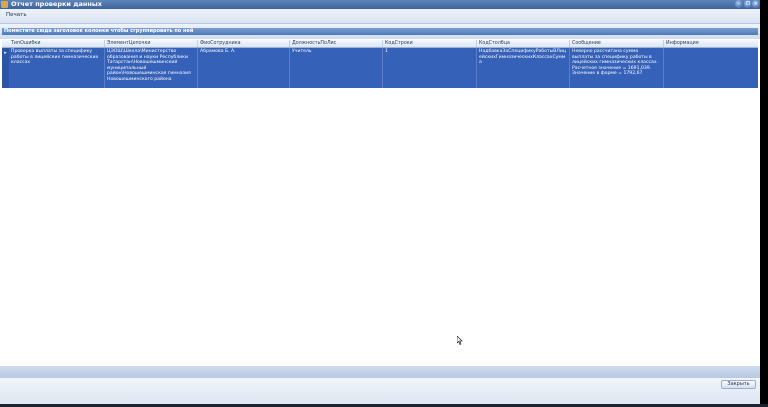  What do you see at coordinates (56, 43) in the screenshot?
I see `column-header: ТипОшибки` at bounding box center [56, 43].